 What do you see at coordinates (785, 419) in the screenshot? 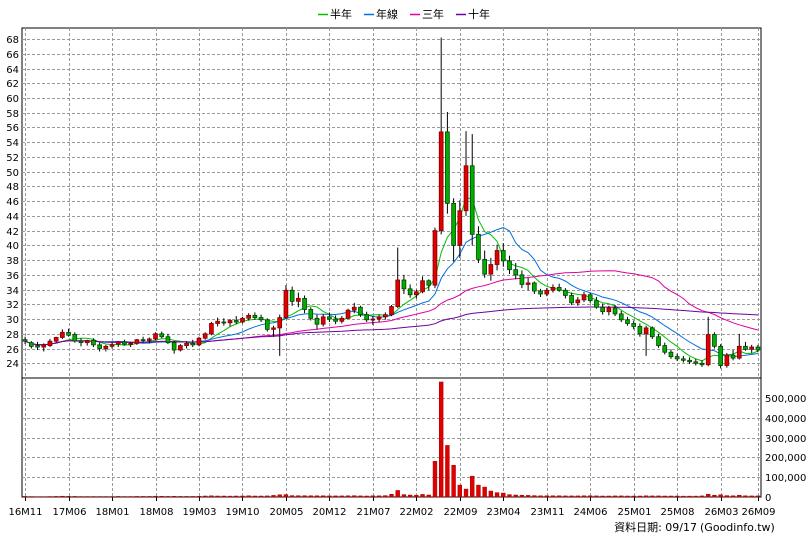
I see `volume-tick-label: 400,000` at bounding box center [785, 419].